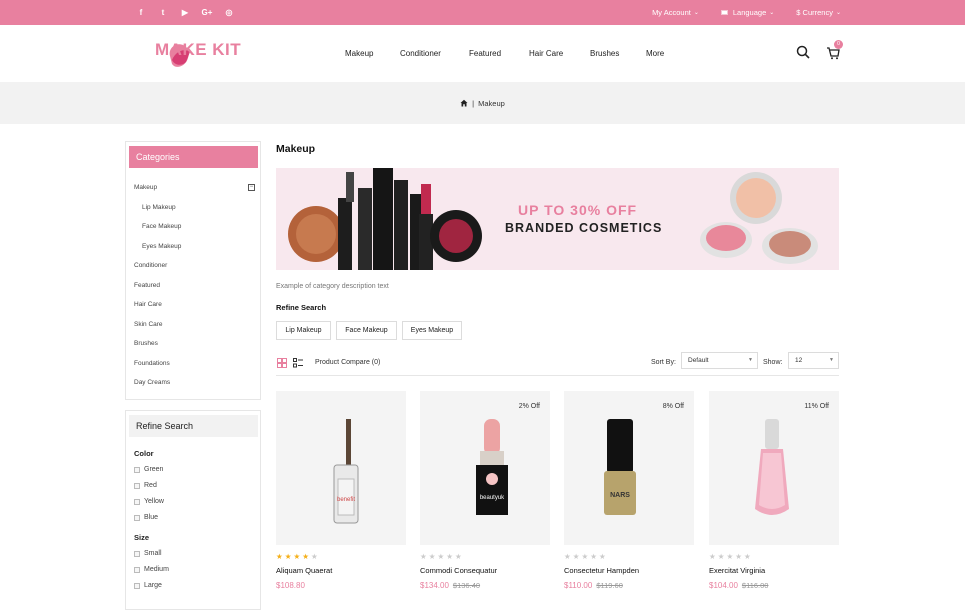 This screenshot has height=610, width=965. Describe the element at coordinates (458, 570) in the screenshot. I see `product-name: Commodi Consequatur` at that location.